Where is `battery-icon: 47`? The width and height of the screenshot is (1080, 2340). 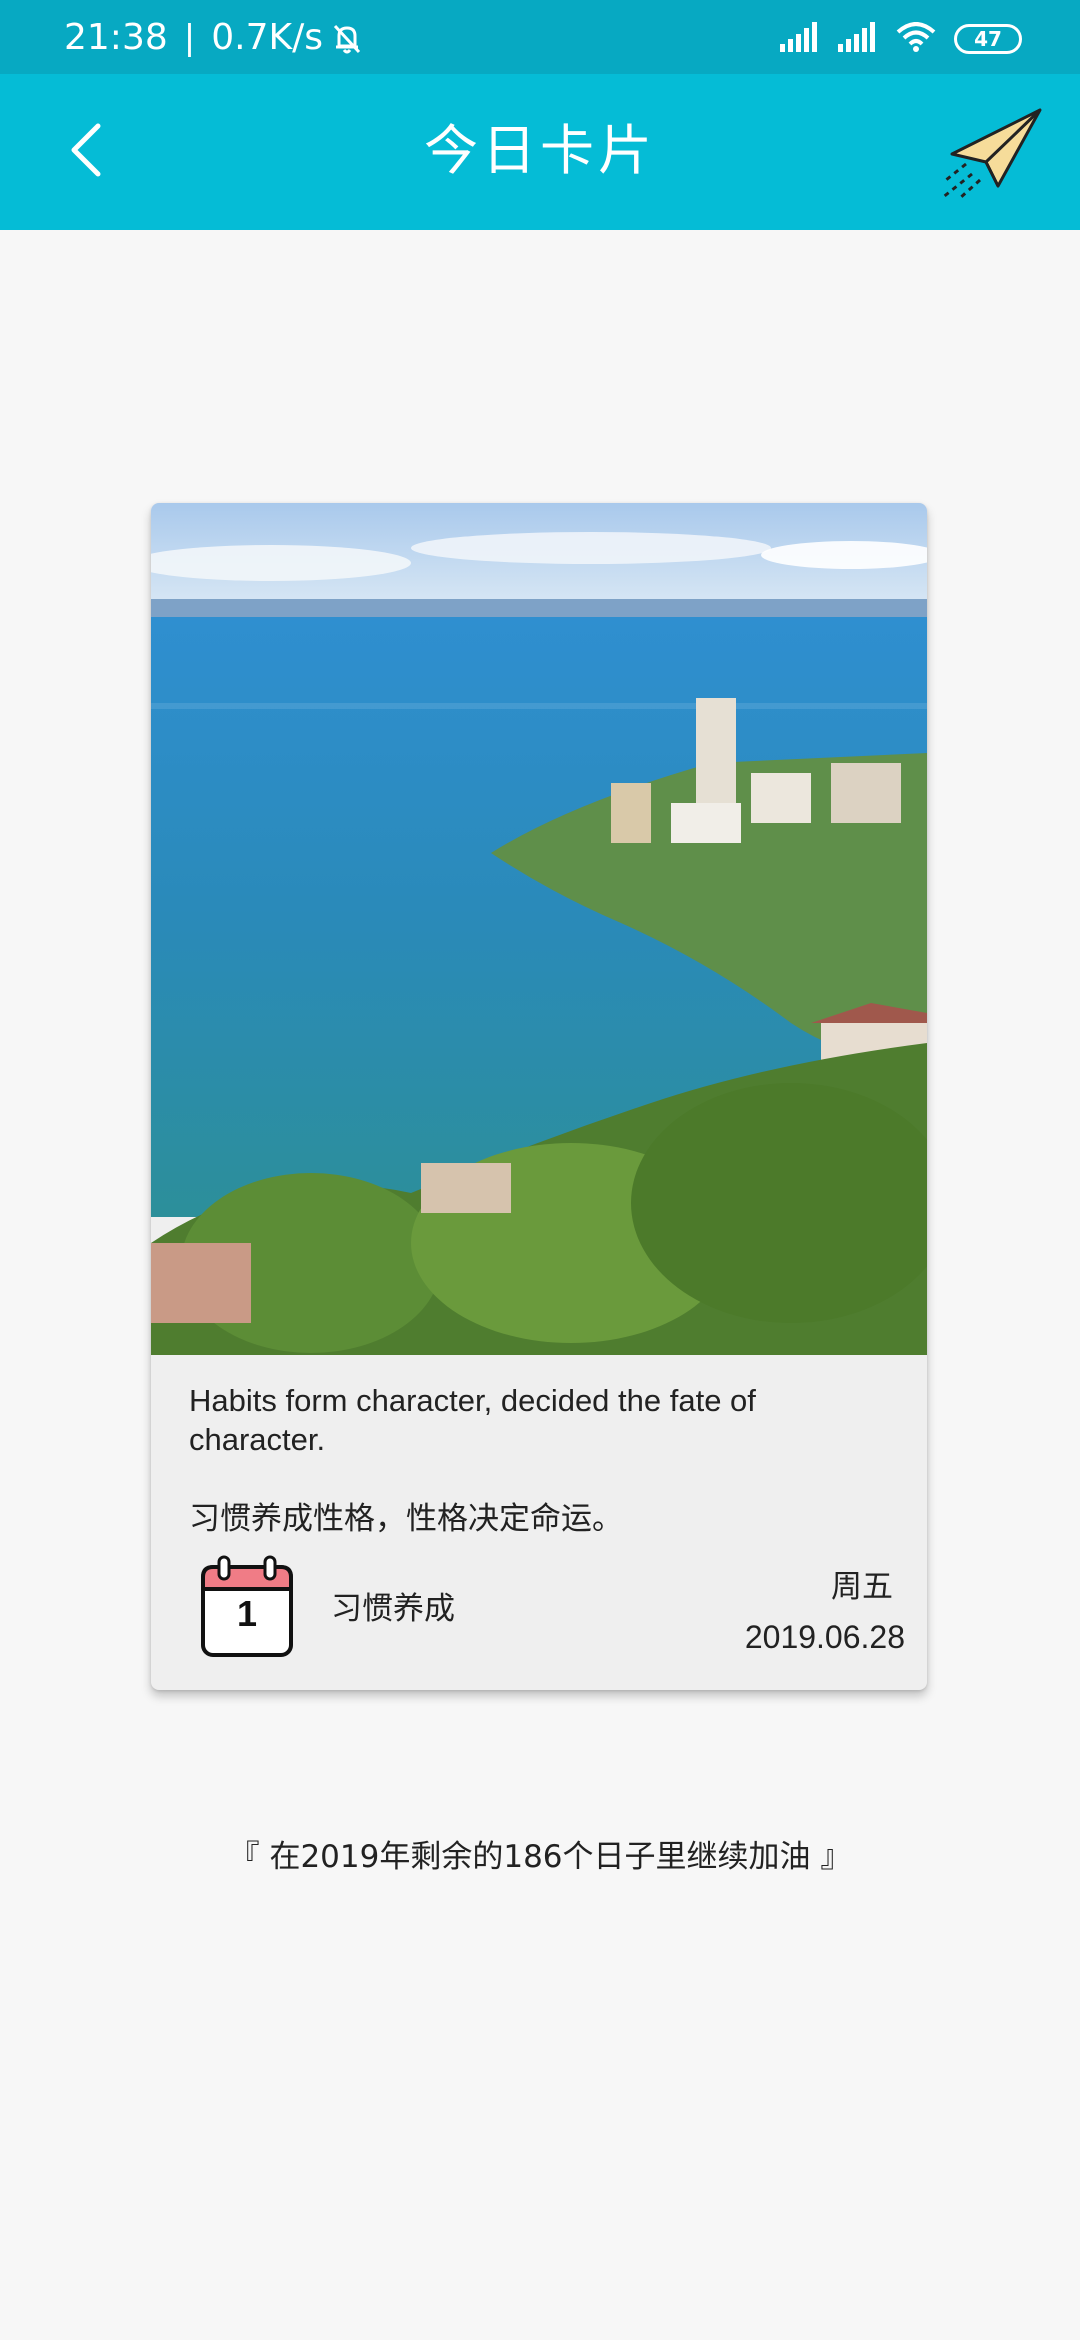 battery-icon: 47 is located at coordinates (988, 39).